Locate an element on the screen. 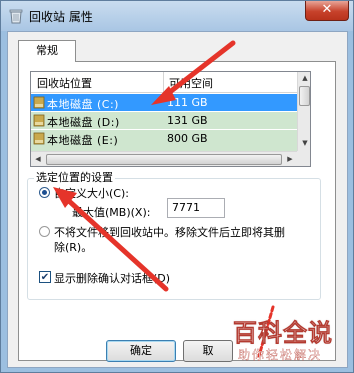 This screenshot has height=373, width=354. checkmark-icon: ✔ is located at coordinates (45, 277).